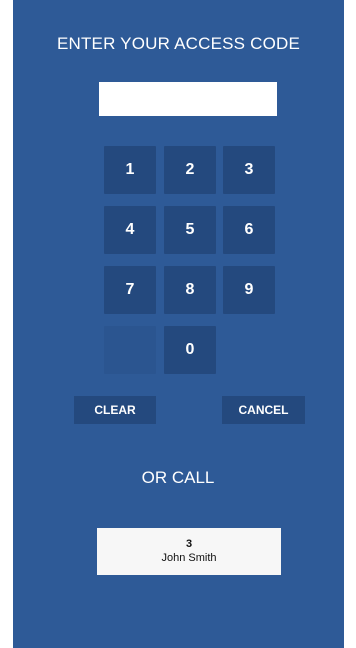  What do you see at coordinates (130, 230) in the screenshot?
I see `key-4: 4` at bounding box center [130, 230].